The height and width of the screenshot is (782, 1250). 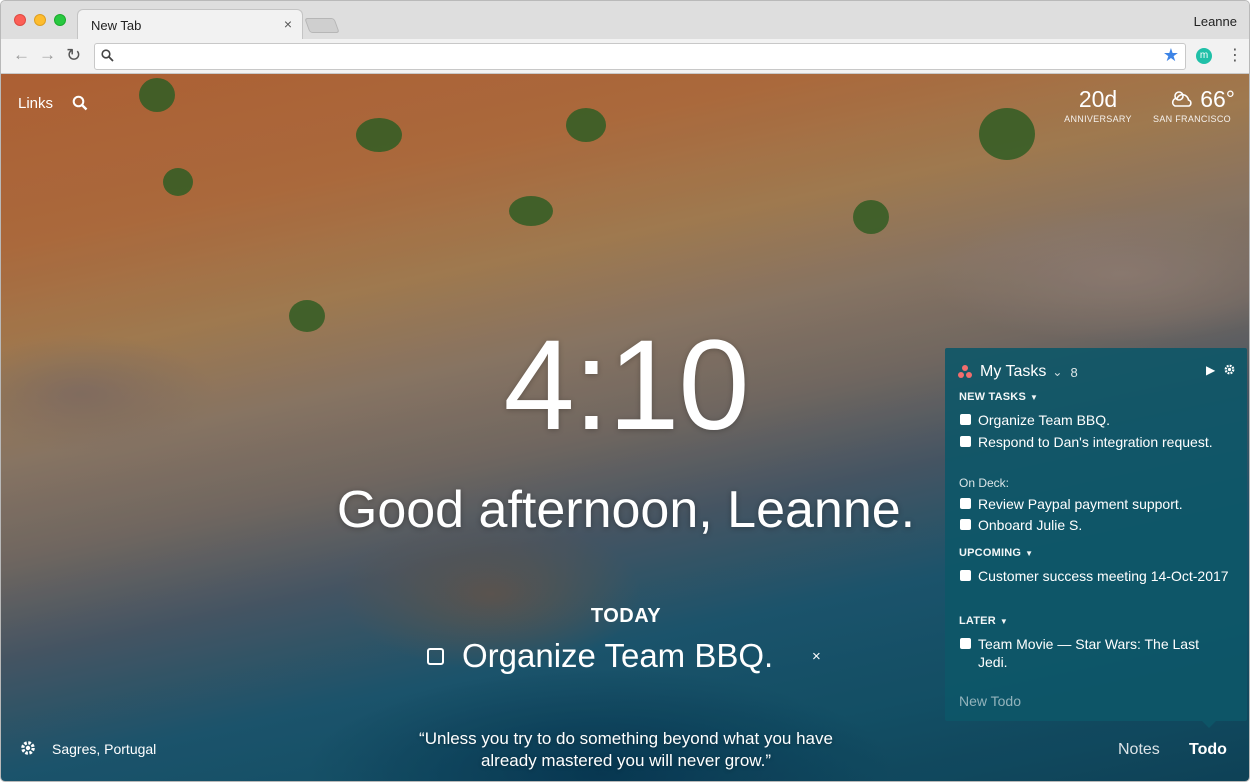 What do you see at coordinates (1074, 372) in the screenshot?
I see `todo-count: 8` at bounding box center [1074, 372].